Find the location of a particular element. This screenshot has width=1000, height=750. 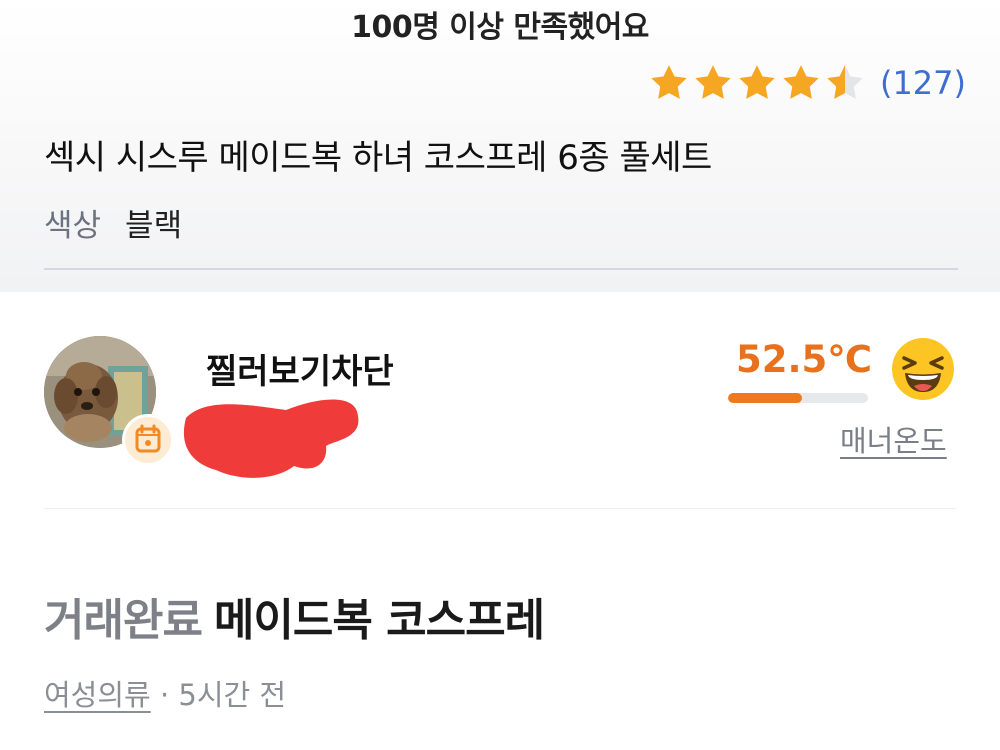

calendar-icon is located at coordinates (148, 438).